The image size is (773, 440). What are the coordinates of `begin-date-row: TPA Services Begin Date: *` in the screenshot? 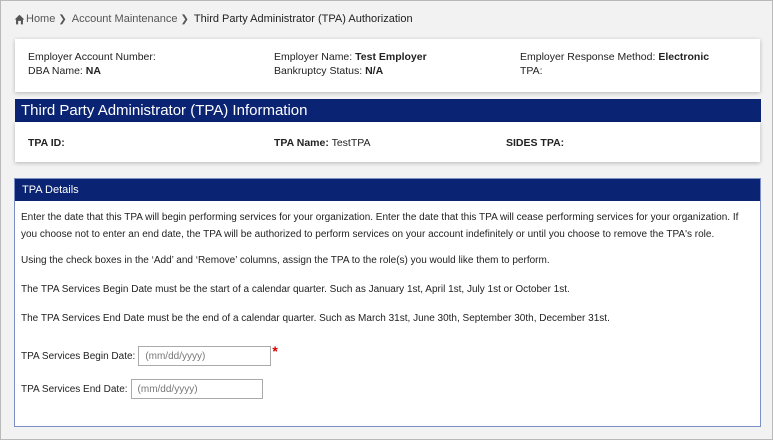 It's located at (149, 354).